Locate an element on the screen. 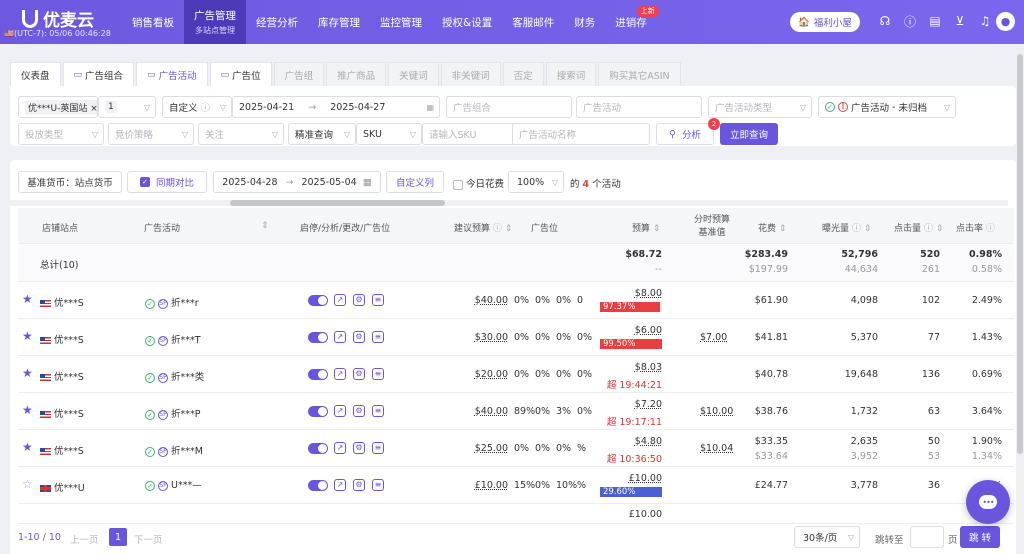 The height and width of the screenshot is (554, 1024). shop-select: 优***U-英国站 × is located at coordinates (58, 107).